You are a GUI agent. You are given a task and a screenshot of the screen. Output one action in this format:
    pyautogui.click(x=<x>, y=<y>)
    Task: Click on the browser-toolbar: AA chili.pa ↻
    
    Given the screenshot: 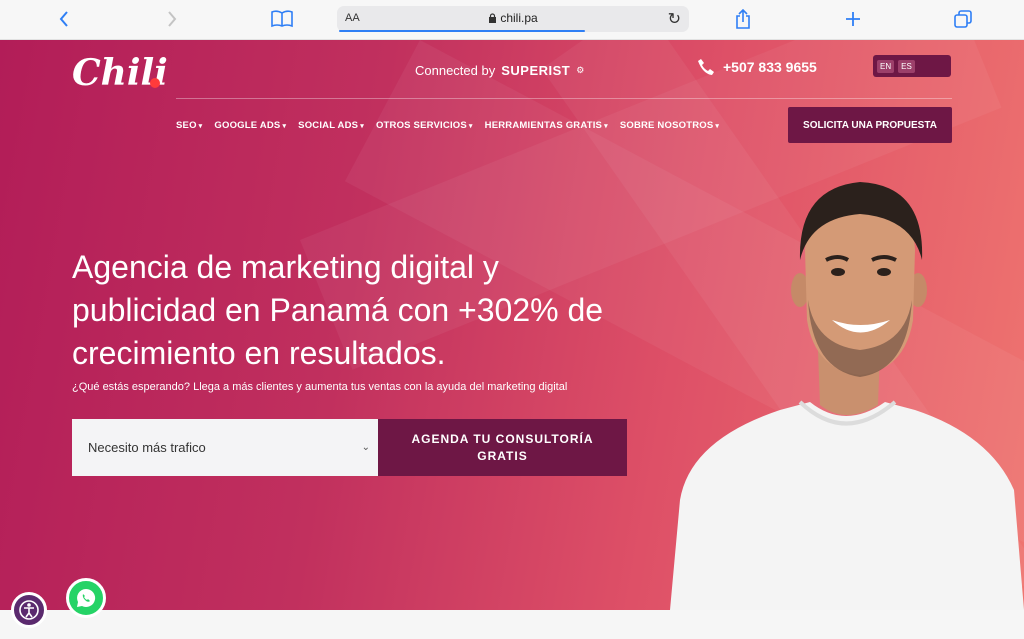 What is the action you would take?
    pyautogui.click(x=512, y=20)
    